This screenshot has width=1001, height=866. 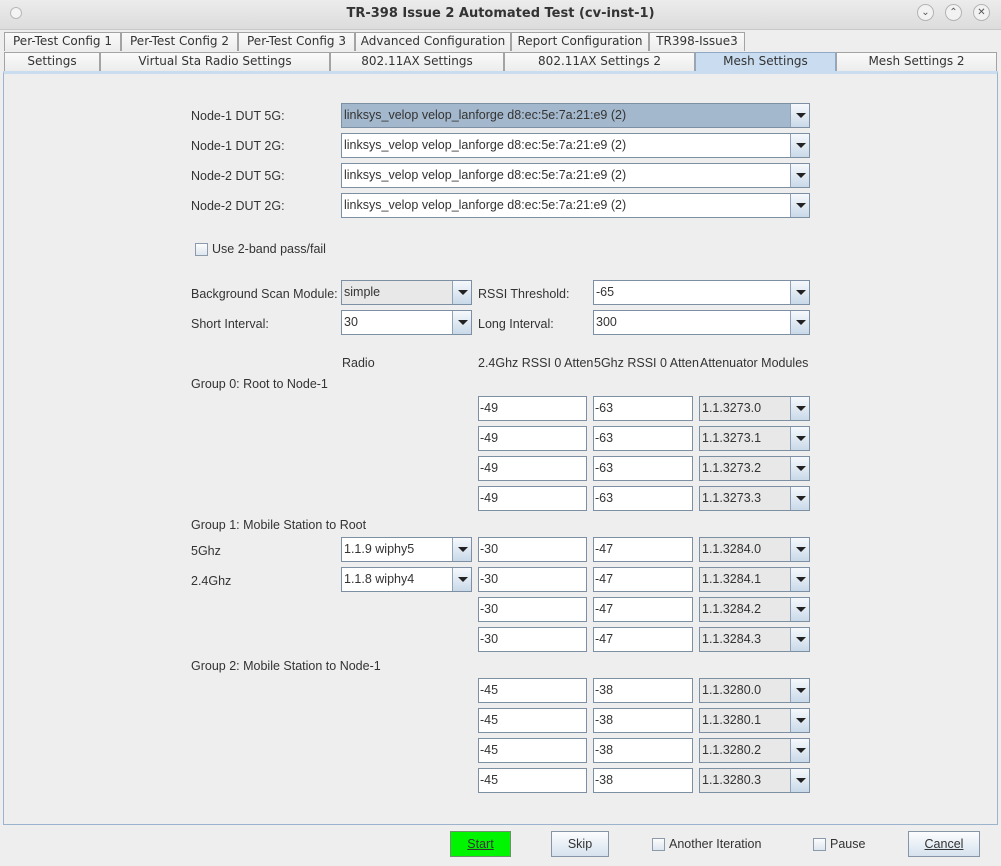 What do you see at coordinates (944, 844) in the screenshot?
I see `cancel-button: Cancel` at bounding box center [944, 844].